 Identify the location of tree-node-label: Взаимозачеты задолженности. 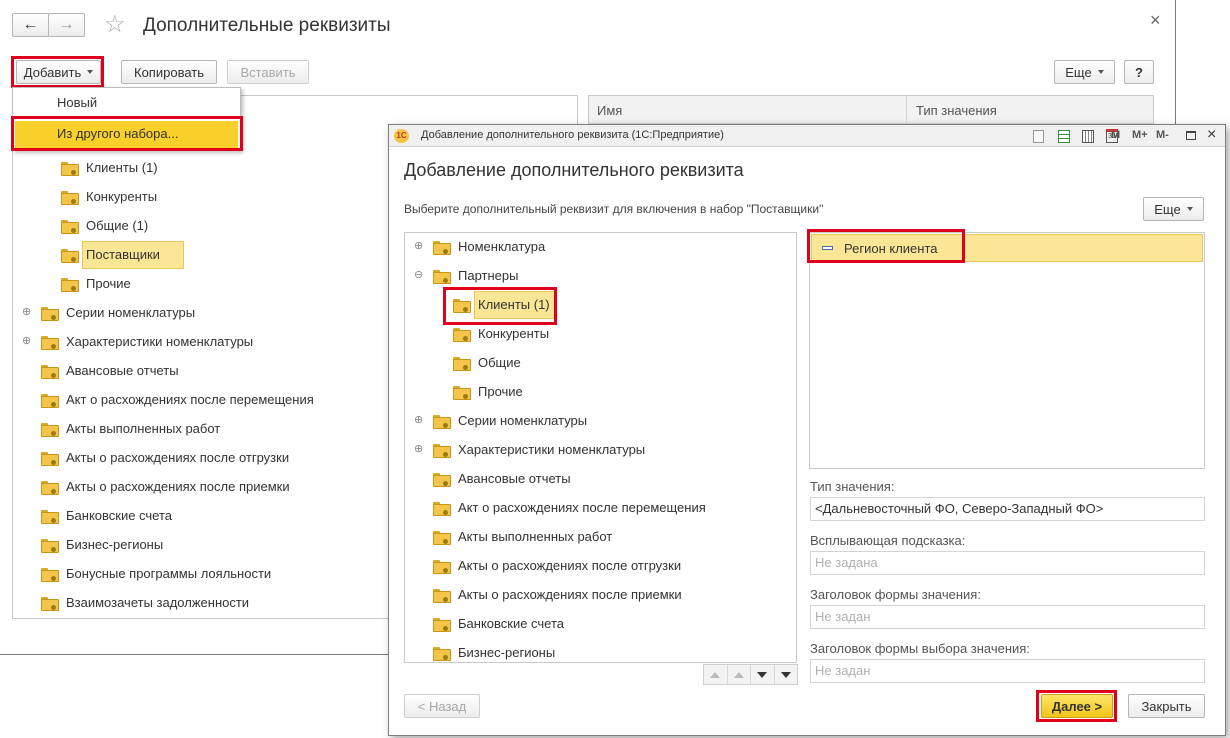
(158, 602).